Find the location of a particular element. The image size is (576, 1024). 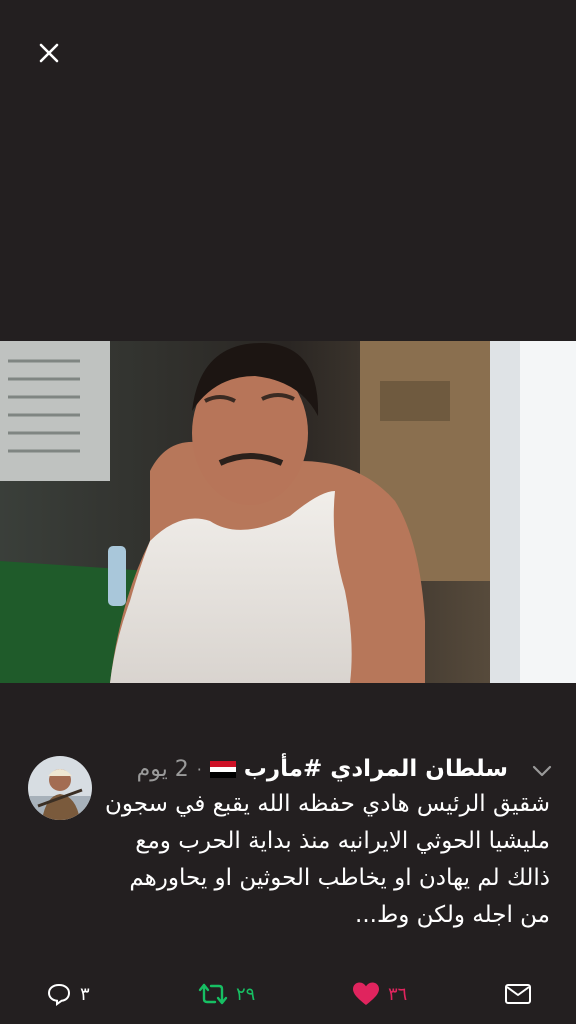

timestamp: 2 يوم is located at coordinates (163, 769).